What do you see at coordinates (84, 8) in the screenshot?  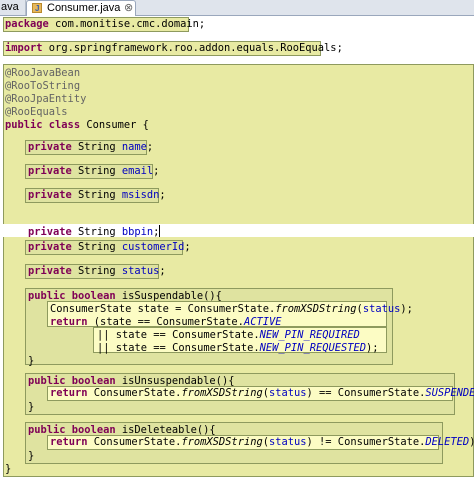 I see `tab-label: Consumer.java` at bounding box center [84, 8].